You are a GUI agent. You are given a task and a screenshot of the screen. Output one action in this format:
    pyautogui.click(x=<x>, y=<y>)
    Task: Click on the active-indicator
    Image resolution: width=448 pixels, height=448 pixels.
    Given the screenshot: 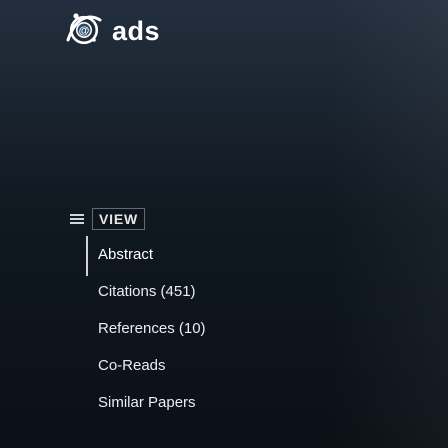 What is the action you would take?
    pyautogui.click(x=87, y=256)
    